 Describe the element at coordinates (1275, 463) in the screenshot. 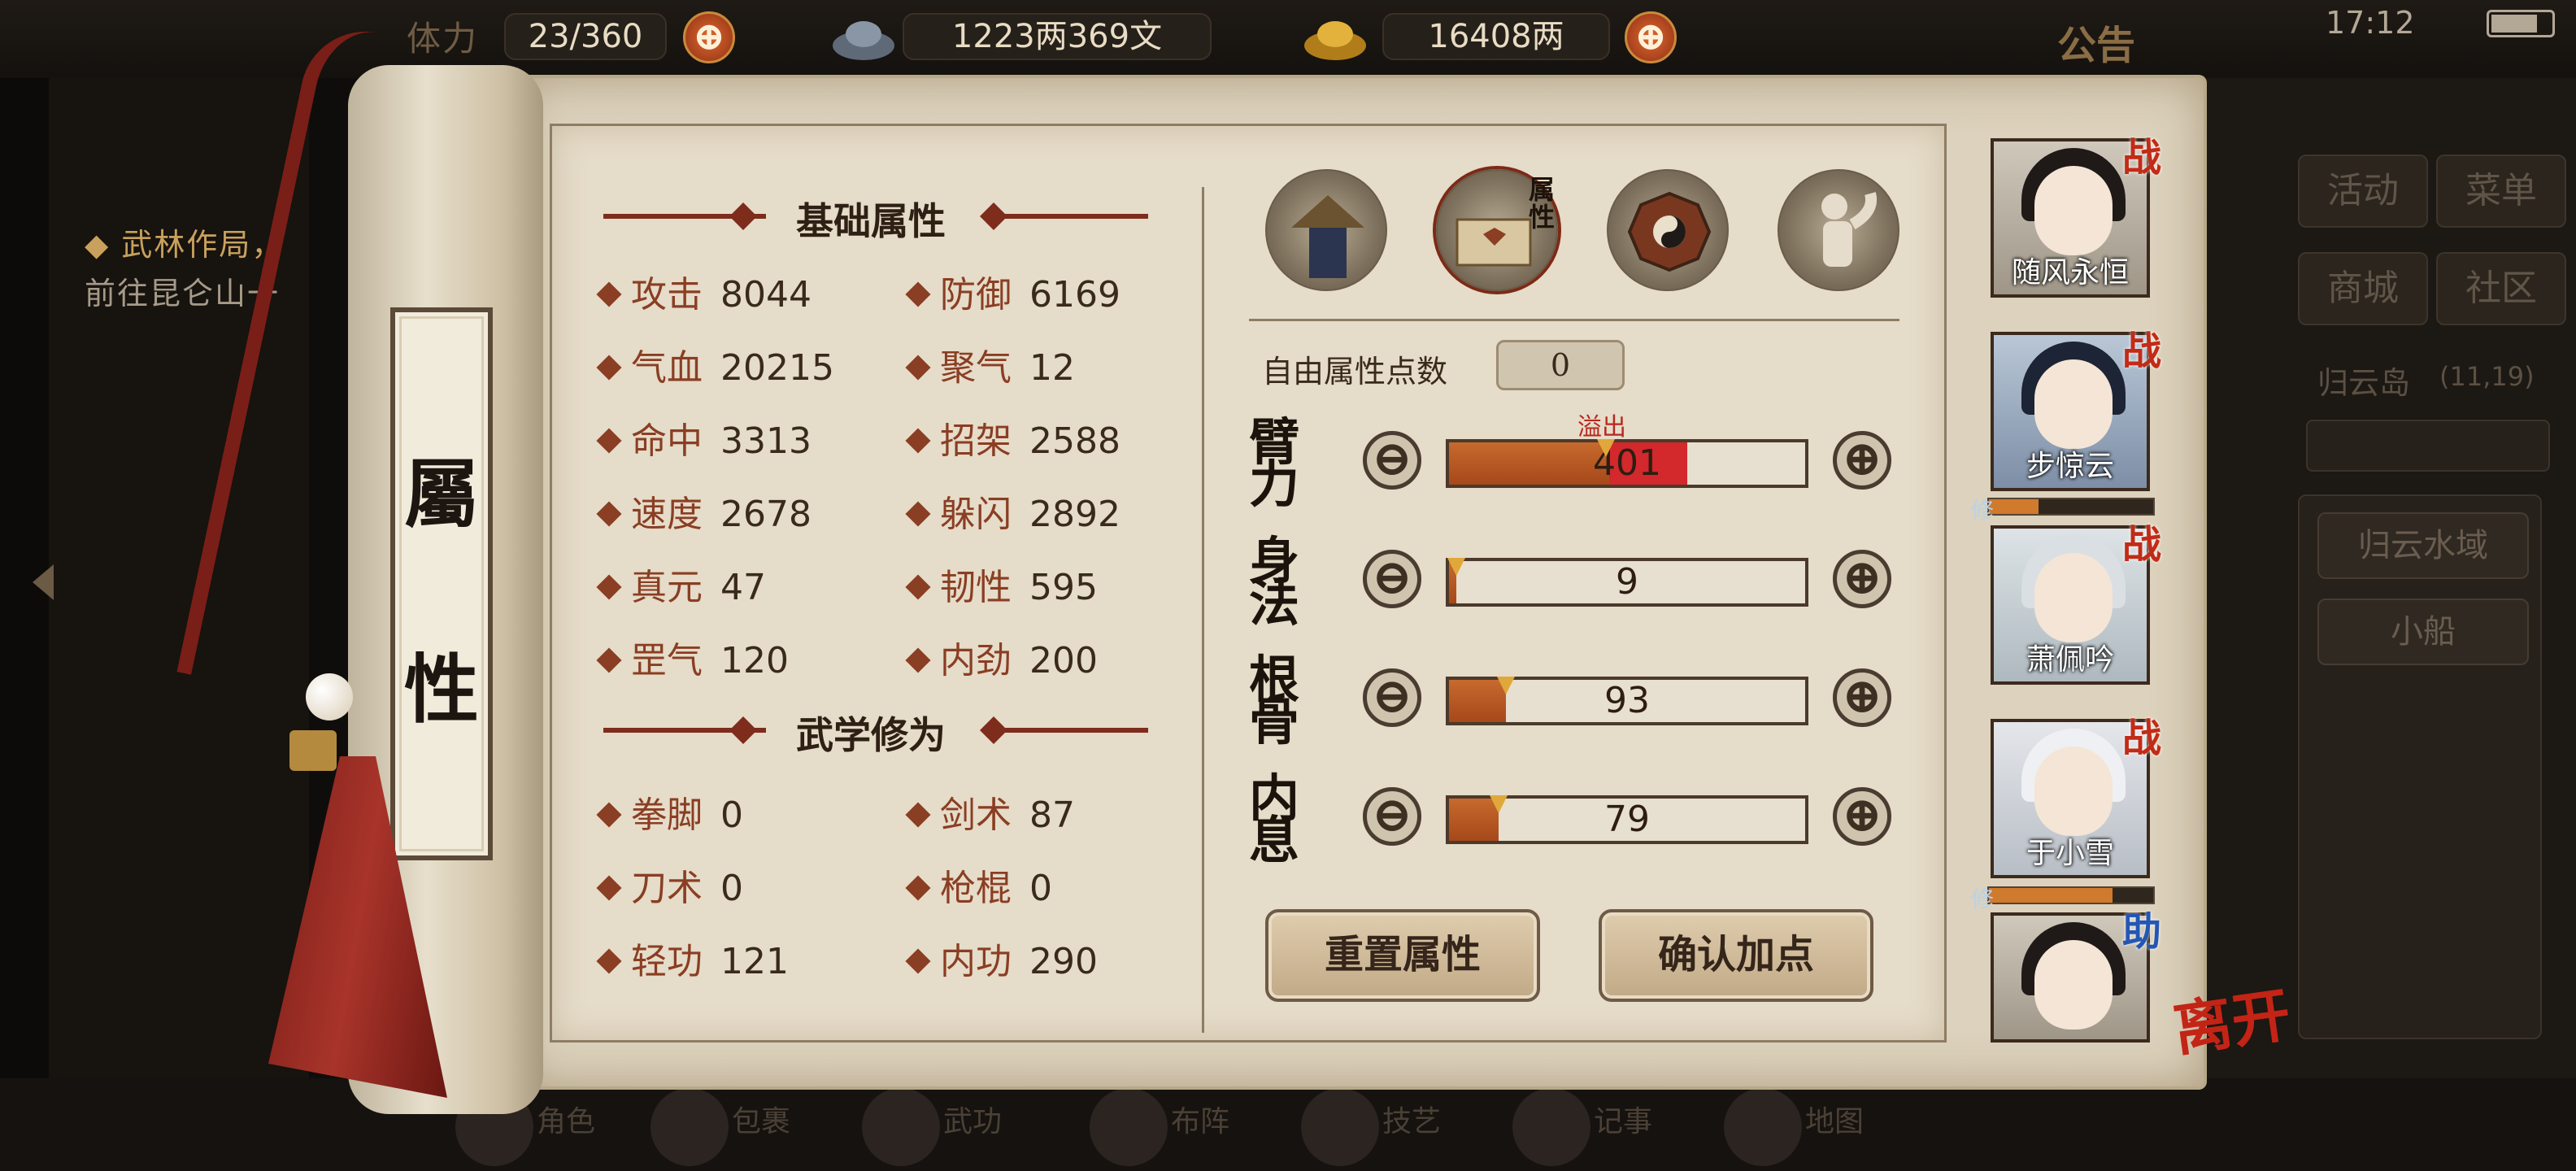

I see `attr-strength-name: 臂力` at that location.